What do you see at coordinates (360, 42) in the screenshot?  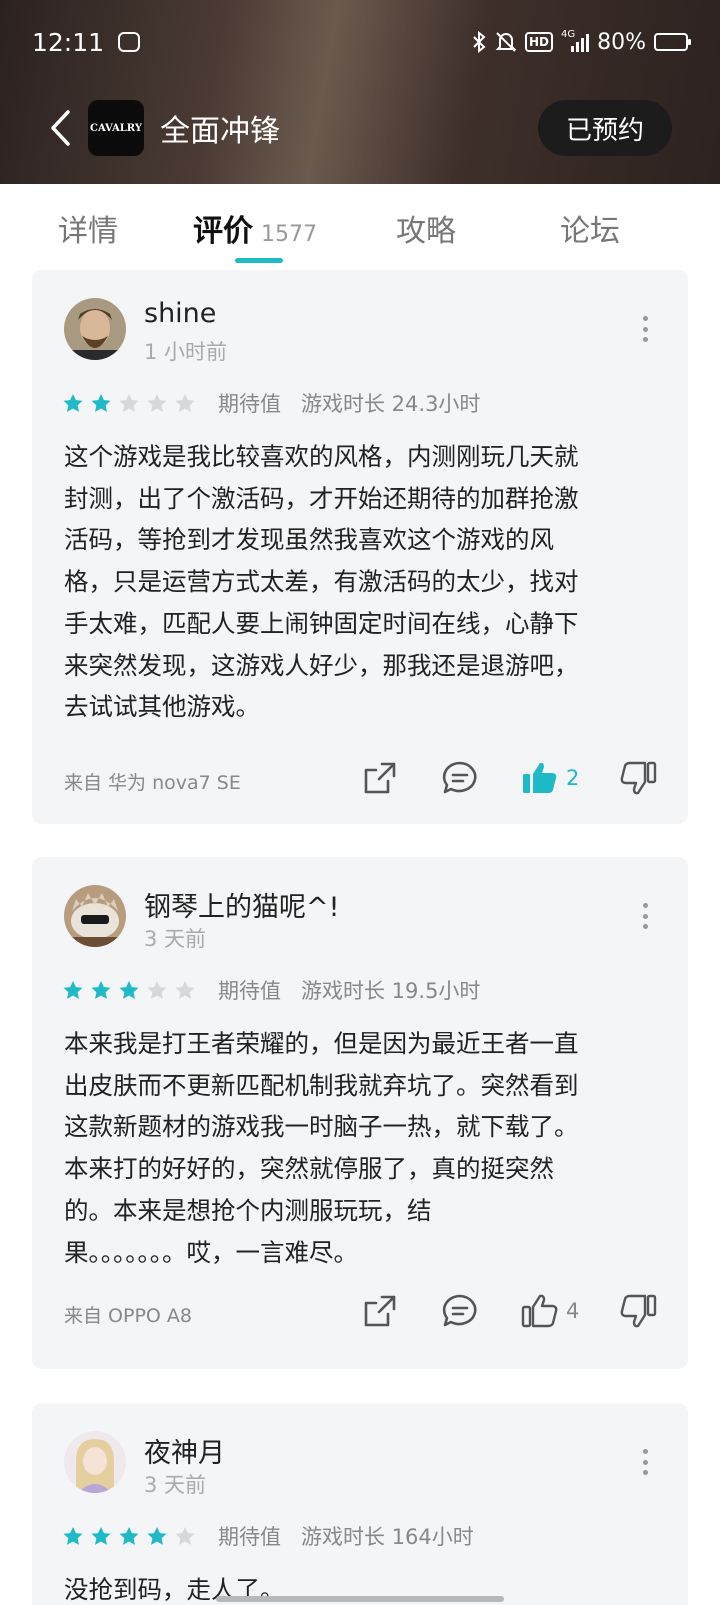 I see `status-bar: 12:11 HD 4G 80%` at bounding box center [360, 42].